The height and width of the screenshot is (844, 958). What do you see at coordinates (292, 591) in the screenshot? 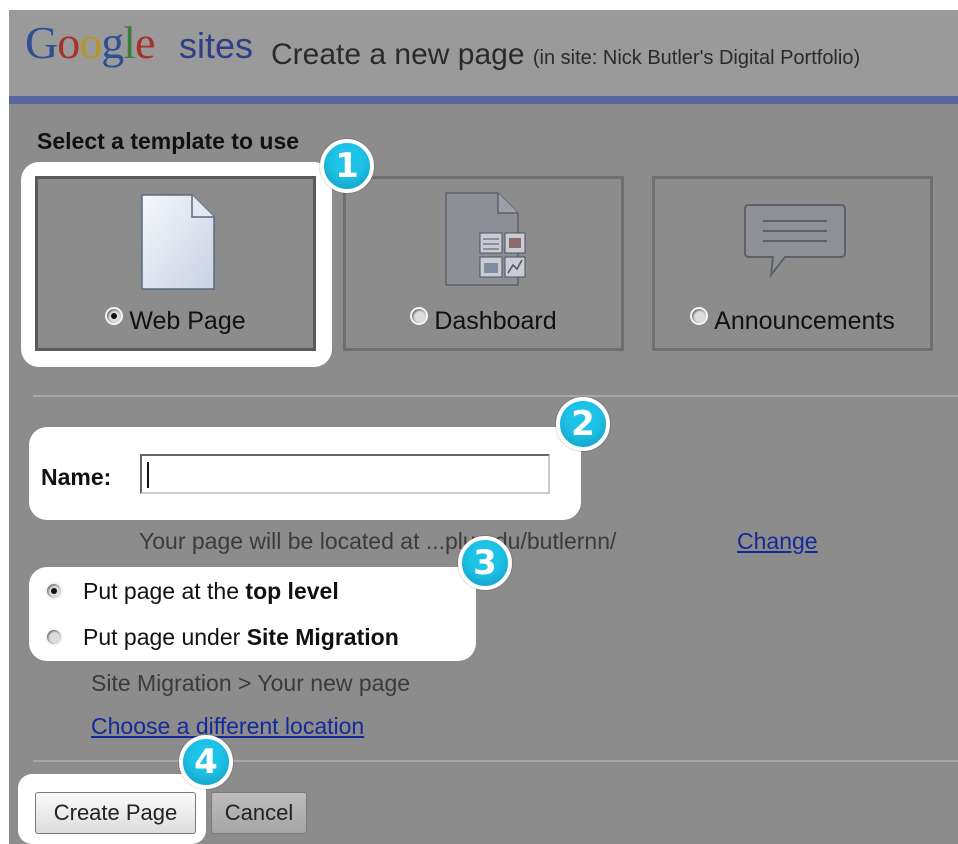
I see `location-top-bold: top level` at bounding box center [292, 591].